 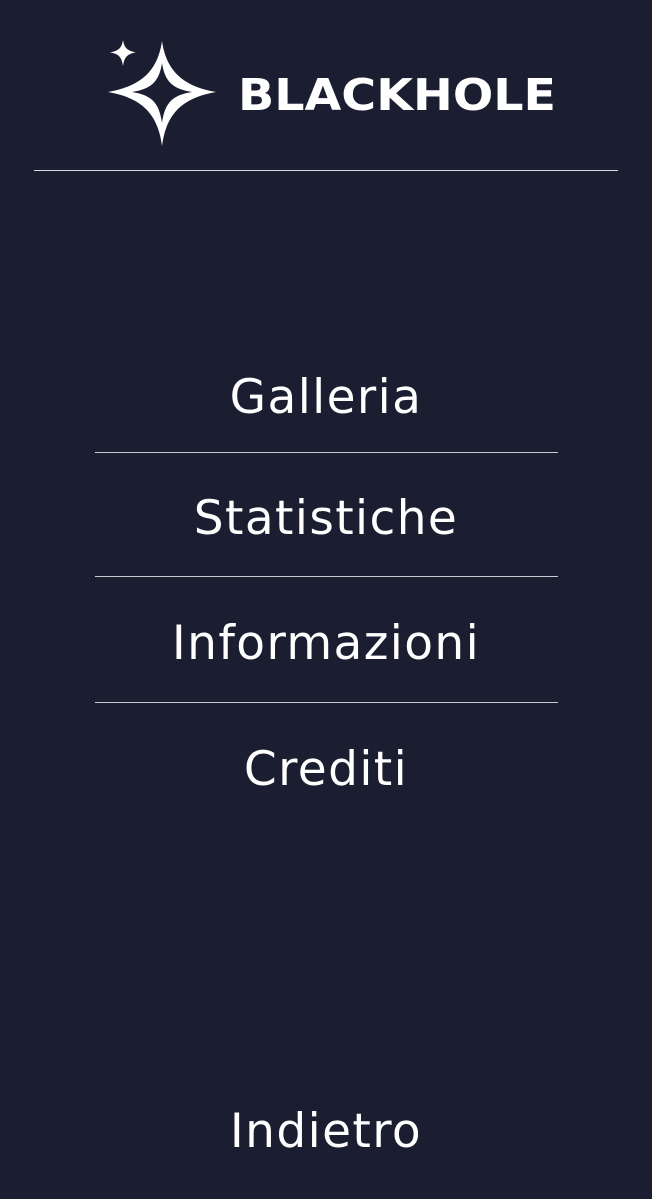 I want to click on back-button: Indietro, so click(x=326, y=1132).